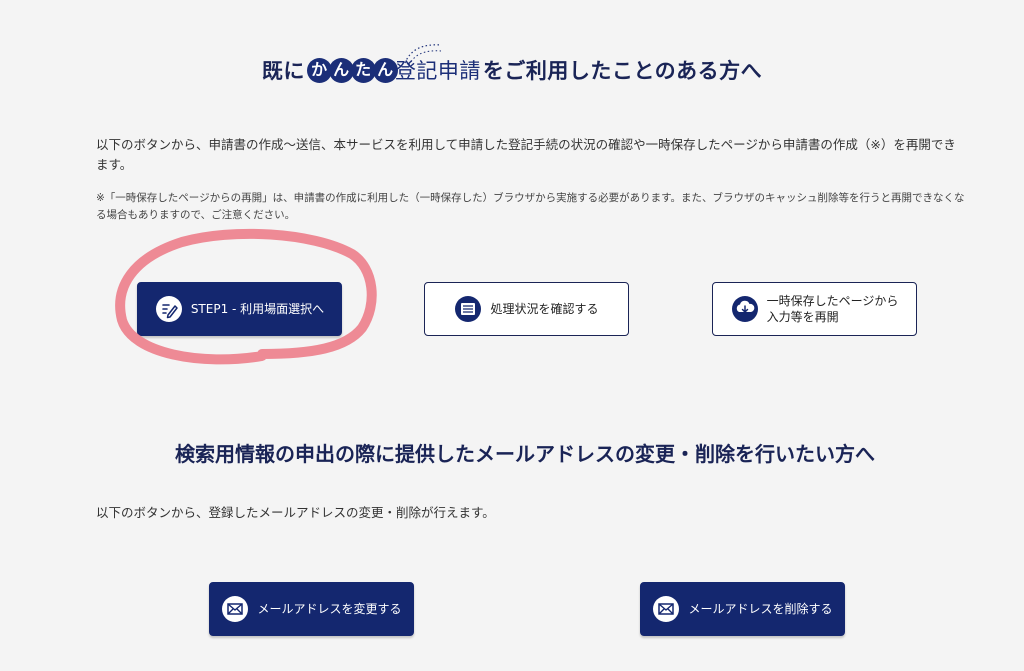 Image resolution: width=1024 pixels, height=671 pixels. I want to click on resume-label-line1: 一時保存したページから, so click(832, 301).